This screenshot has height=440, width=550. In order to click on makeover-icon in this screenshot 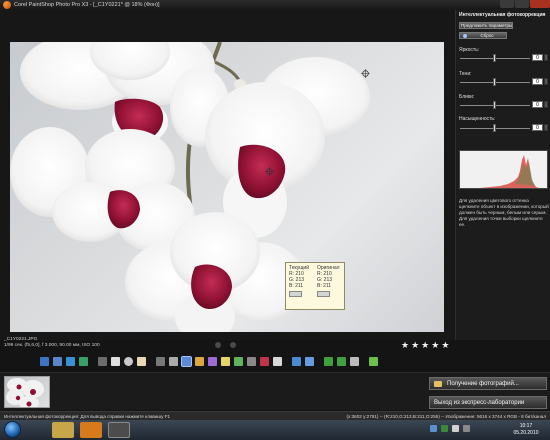, I will do `click(251, 361)`.